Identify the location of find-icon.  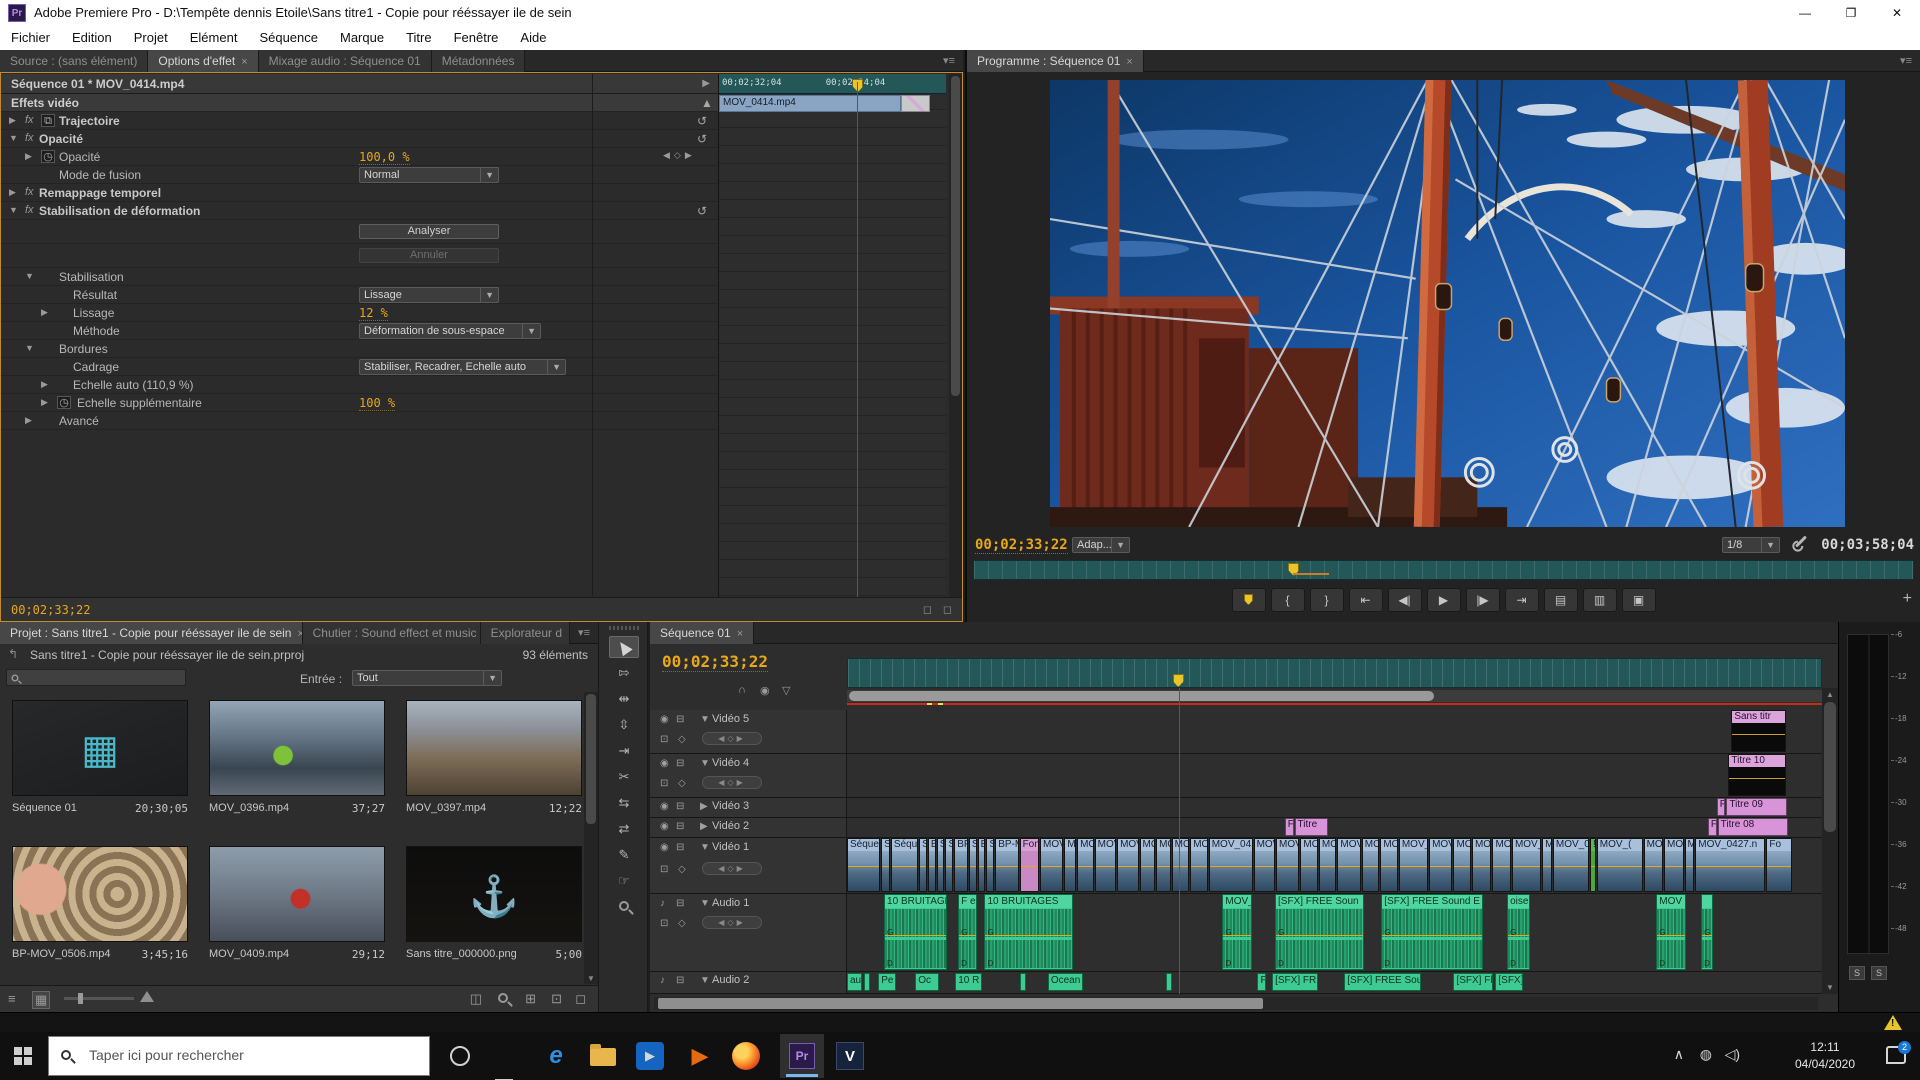
(503, 998).